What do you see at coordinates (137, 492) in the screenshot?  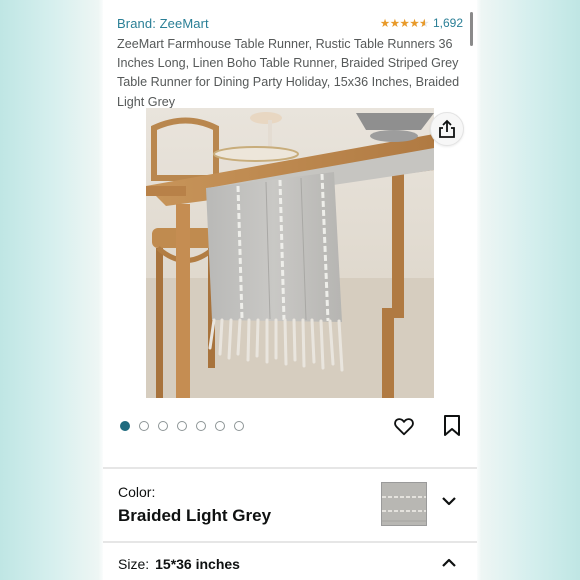 I see `color-label: Color:` at bounding box center [137, 492].